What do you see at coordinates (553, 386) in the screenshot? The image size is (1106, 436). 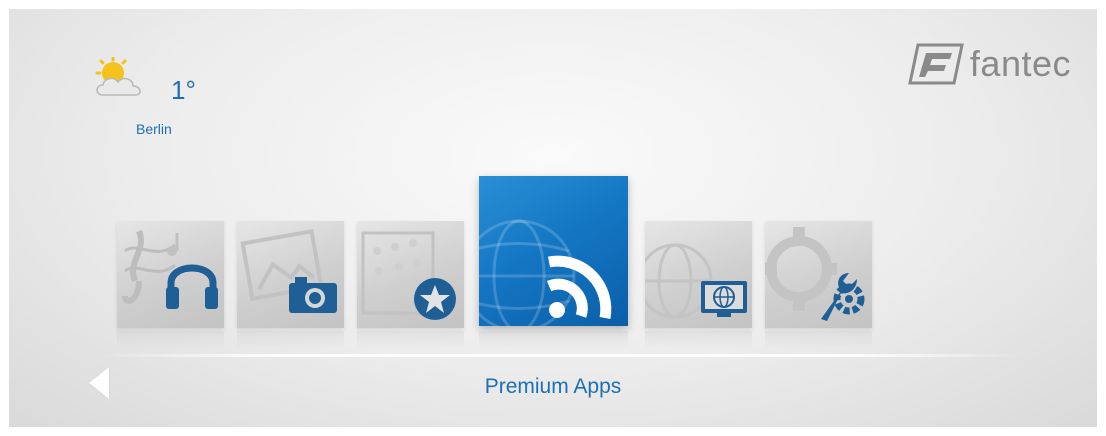 I see `selected-menu-title: Premium Apps` at bounding box center [553, 386].